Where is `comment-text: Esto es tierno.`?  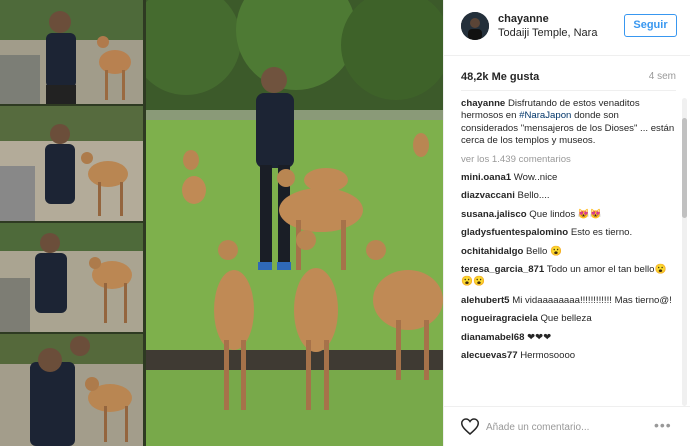
comment-text: Esto es tierno. is located at coordinates (601, 233).